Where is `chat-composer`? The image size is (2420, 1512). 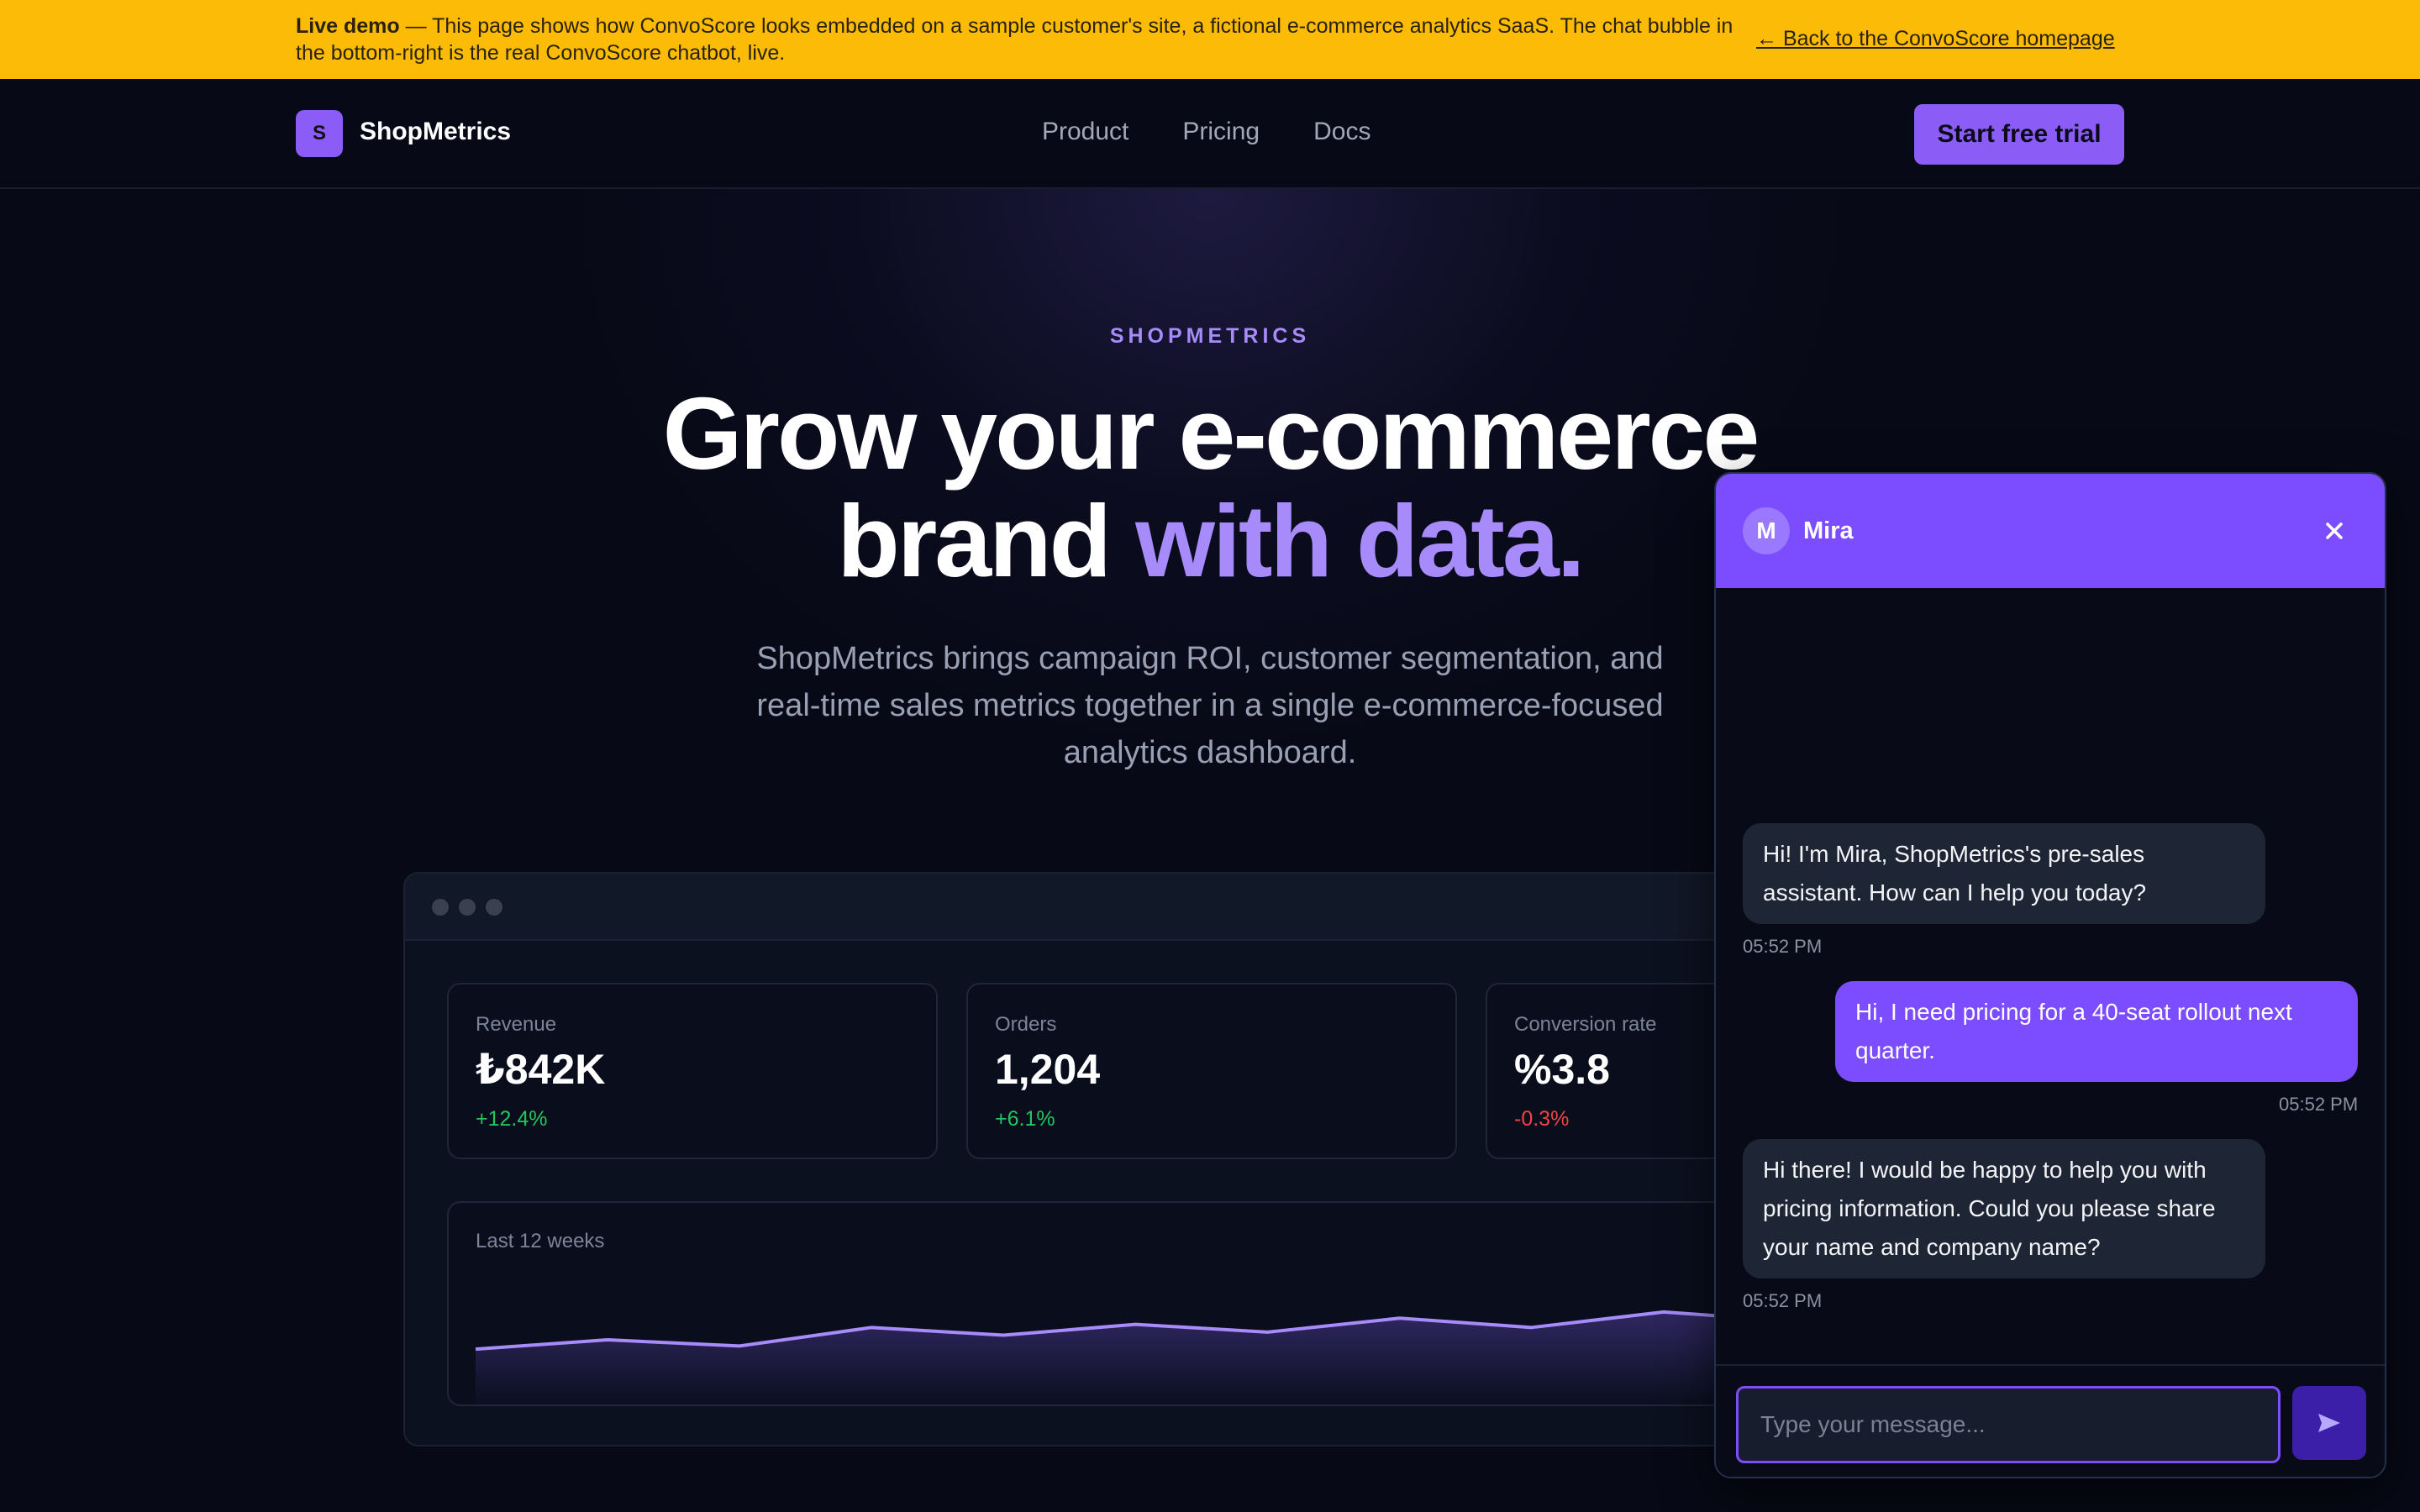
chat-composer is located at coordinates (2050, 1420).